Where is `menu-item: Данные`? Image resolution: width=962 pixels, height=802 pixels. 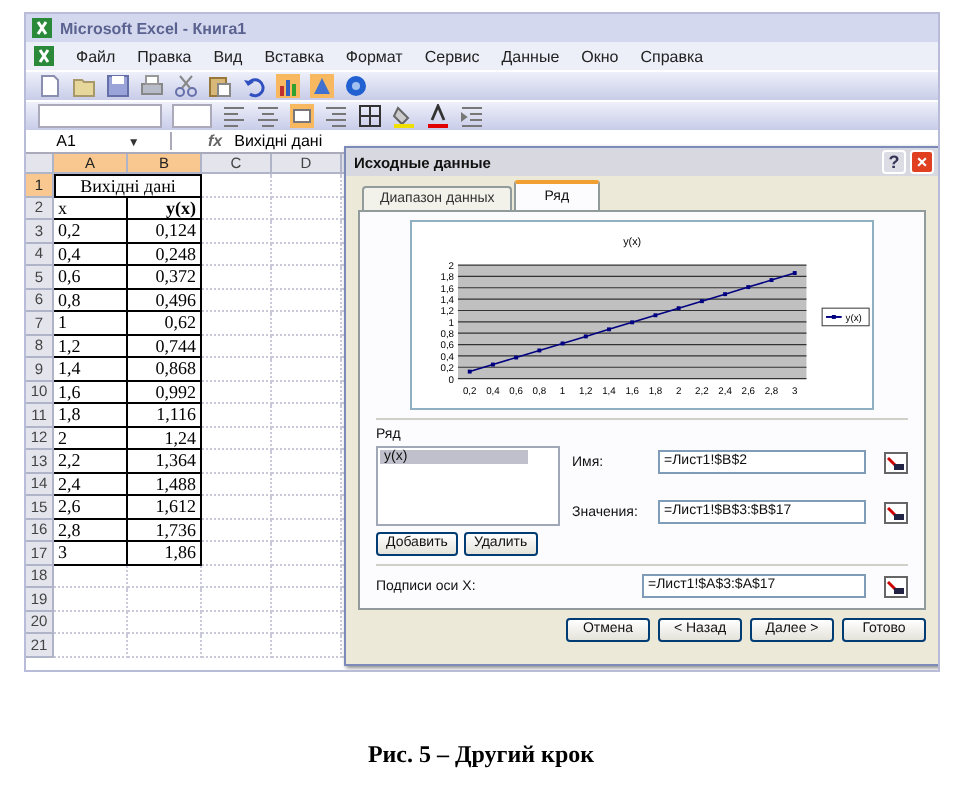 menu-item: Данные is located at coordinates (530, 56).